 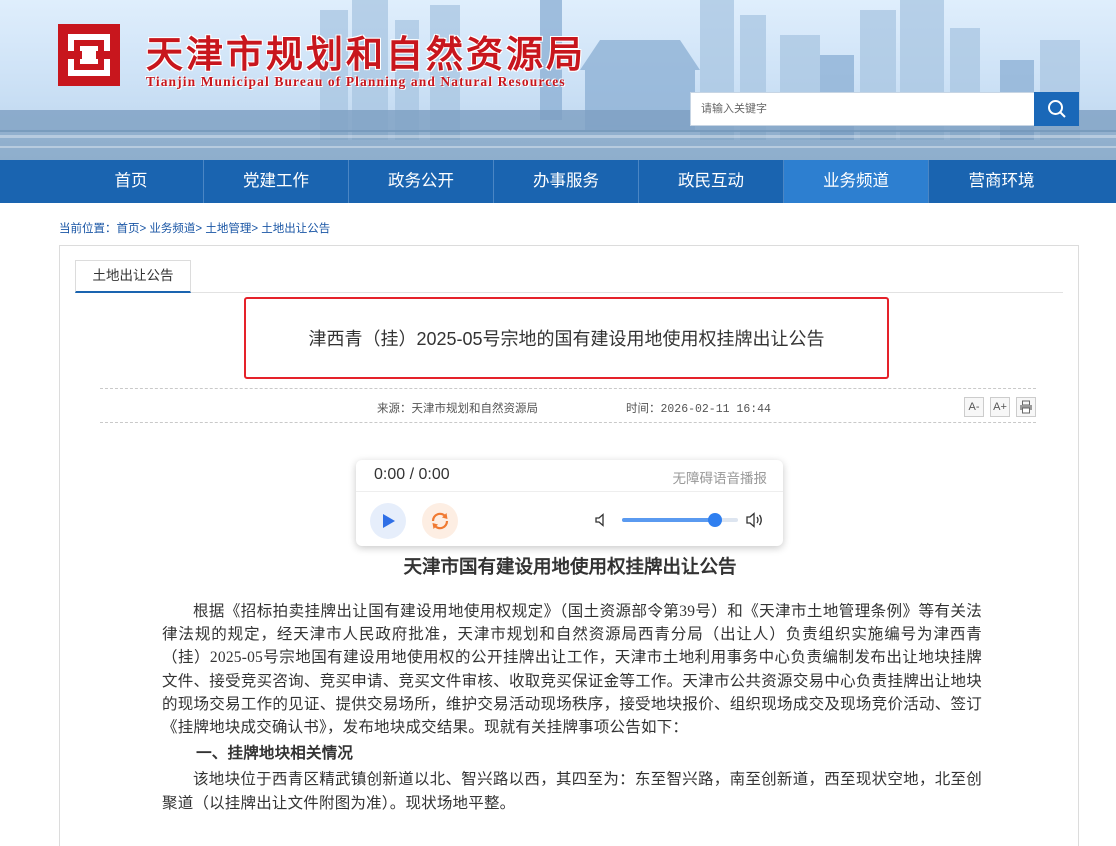 What do you see at coordinates (128, 229) in the screenshot?
I see `breadcrumb-link-home: 首页` at bounding box center [128, 229].